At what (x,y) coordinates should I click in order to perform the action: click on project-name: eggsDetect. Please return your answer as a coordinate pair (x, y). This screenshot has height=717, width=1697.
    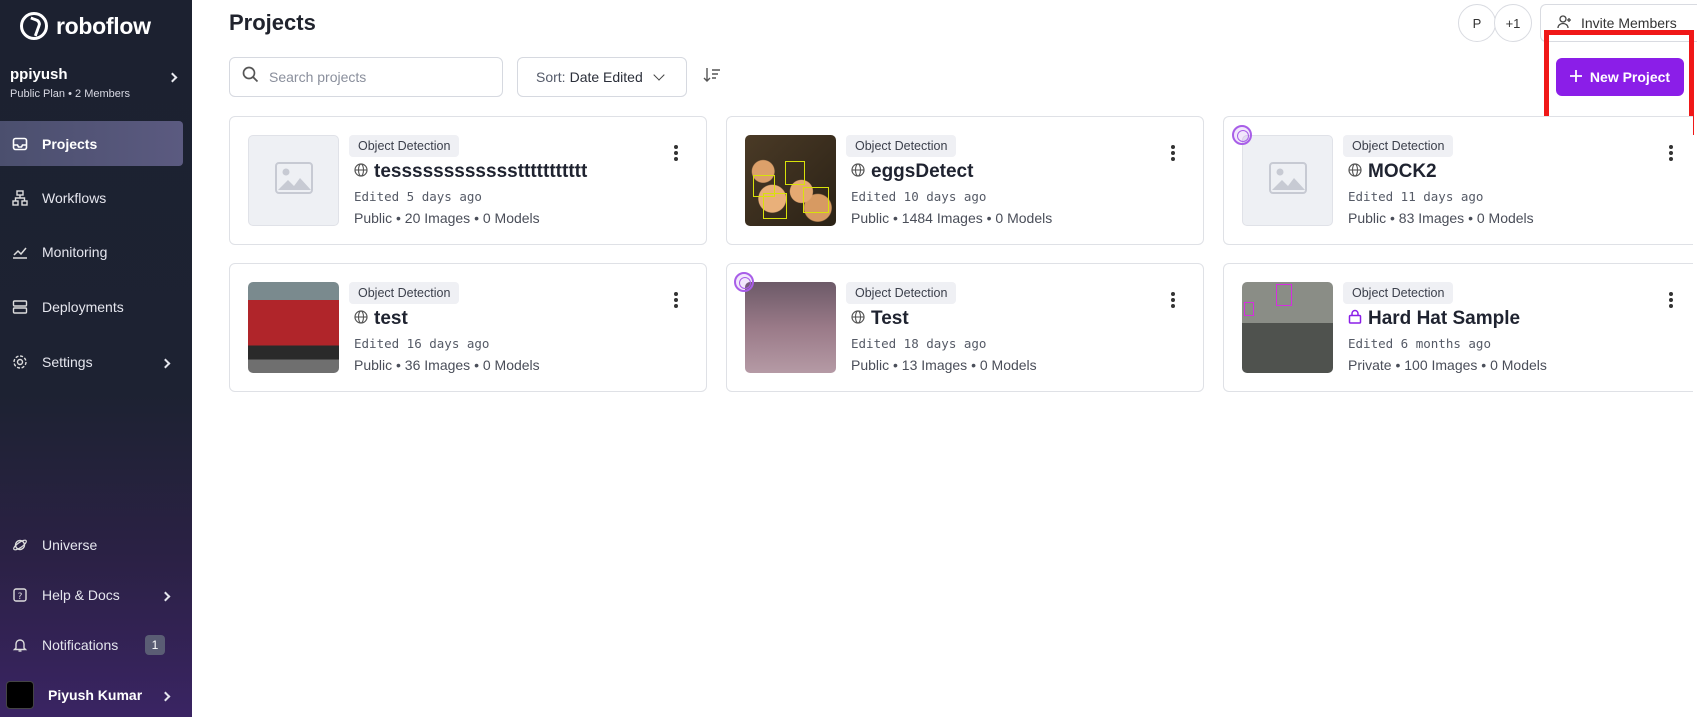
    Looking at the image, I should click on (912, 172).